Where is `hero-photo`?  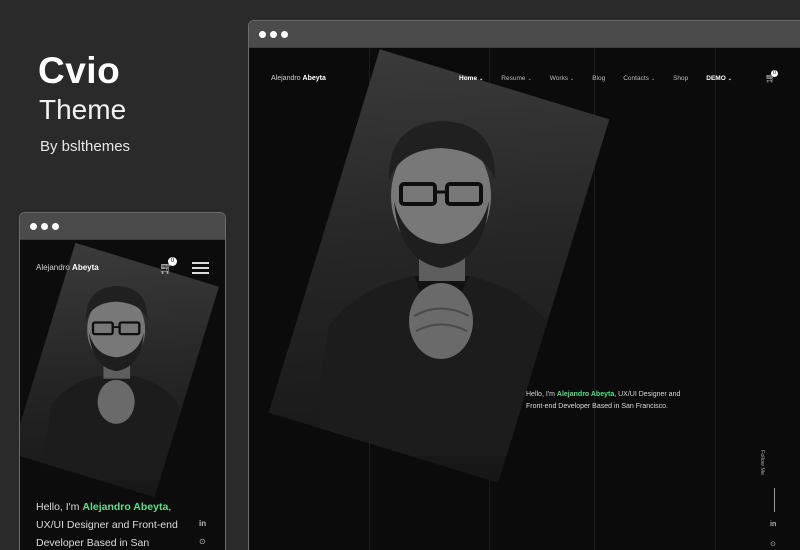 hero-photo is located at coordinates (119, 370).